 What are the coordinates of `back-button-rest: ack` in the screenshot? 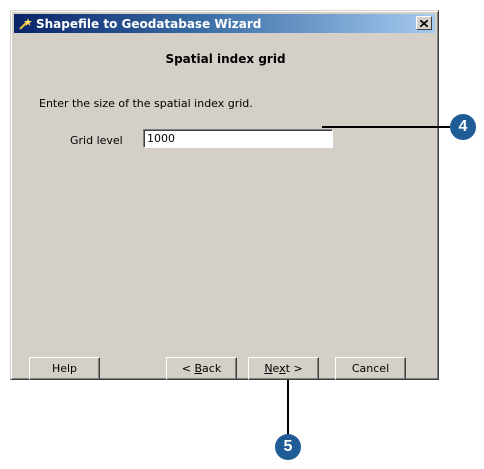 It's located at (212, 368).